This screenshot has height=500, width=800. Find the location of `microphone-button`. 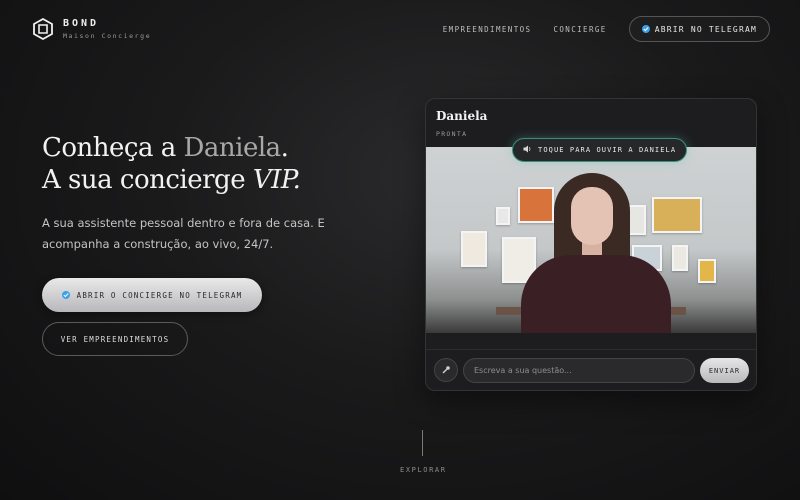

microphone-button is located at coordinates (446, 370).